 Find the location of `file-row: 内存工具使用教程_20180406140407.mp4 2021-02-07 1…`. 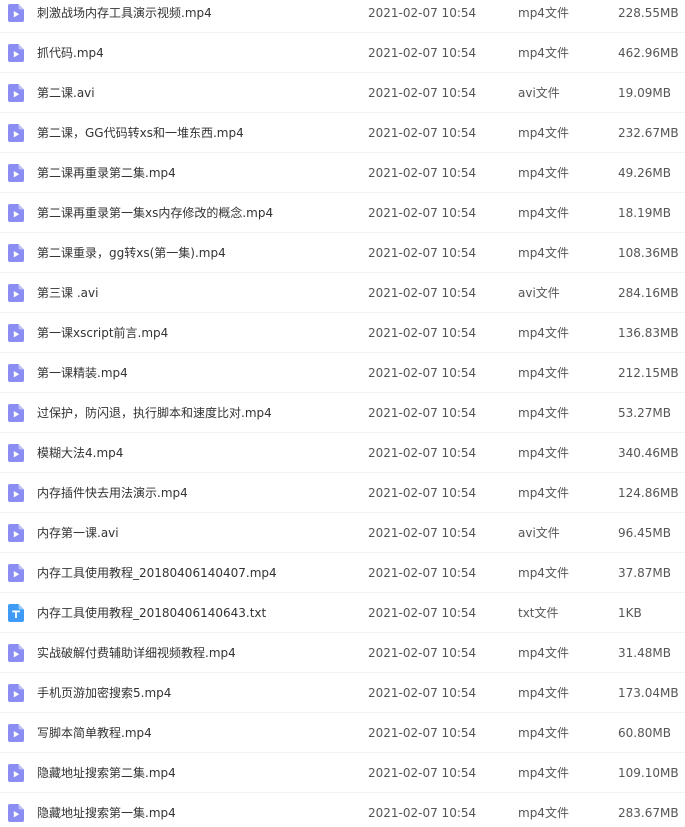

file-row: 内存工具使用教程_20180406140407.mp4 2021-02-07 1… is located at coordinates (342, 573).